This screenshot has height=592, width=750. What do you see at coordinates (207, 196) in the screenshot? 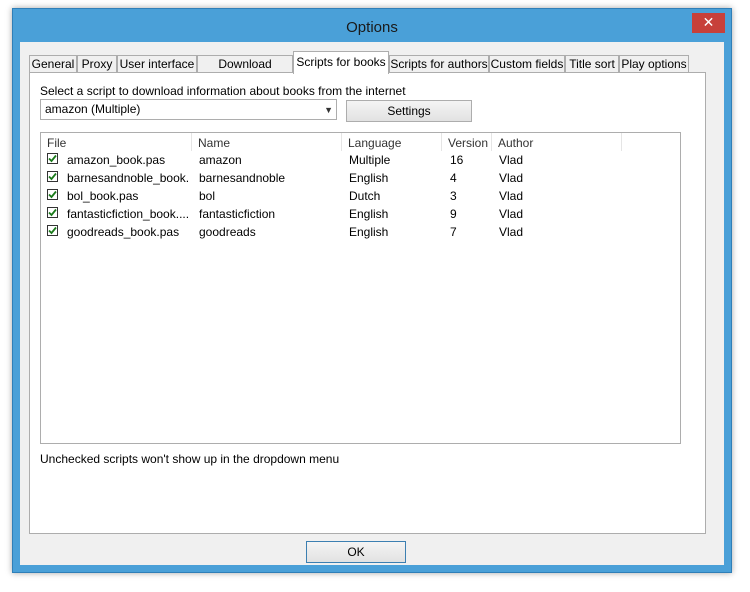
I see `cell-name: bol` at bounding box center [207, 196].